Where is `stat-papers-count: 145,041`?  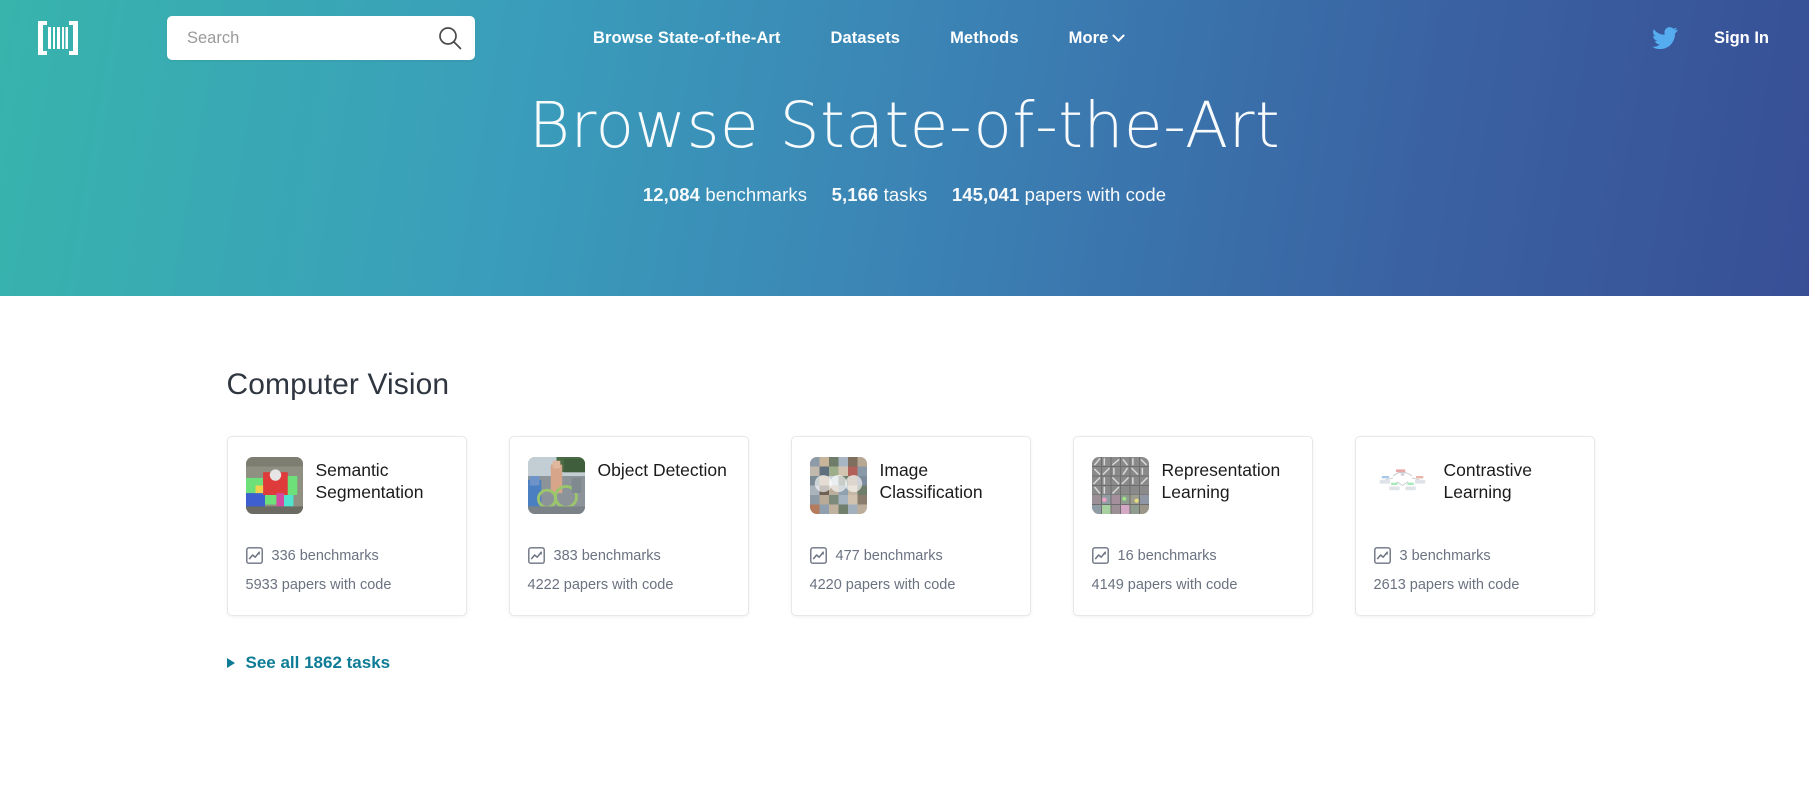
stat-papers-count: 145,041 is located at coordinates (985, 195).